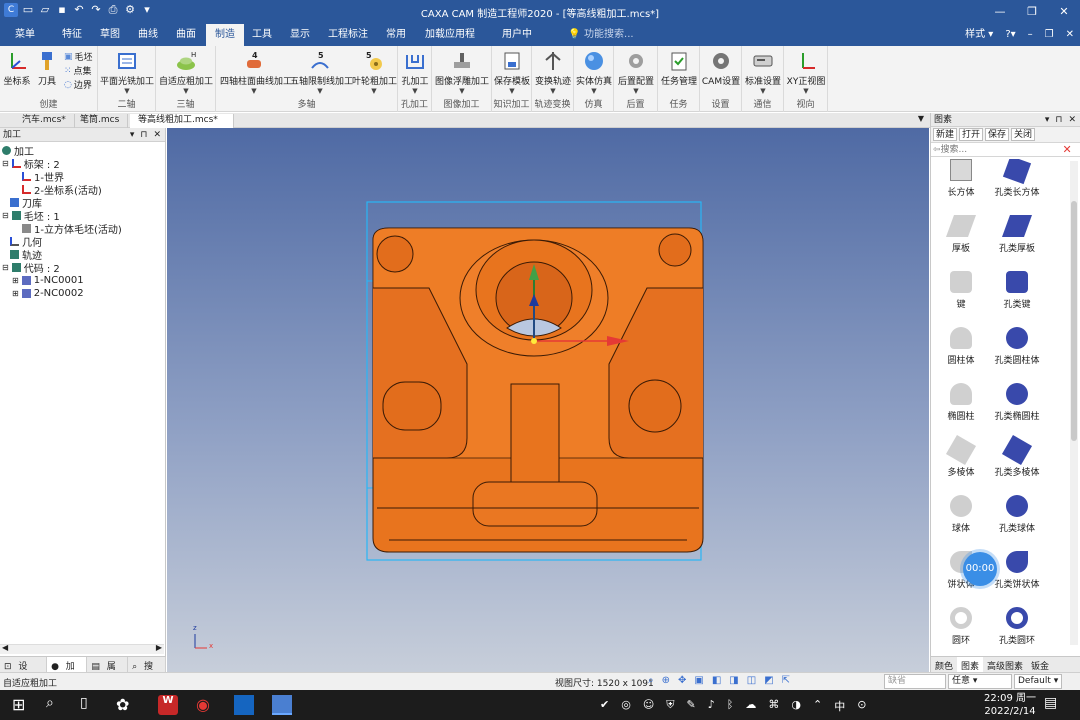 The height and width of the screenshot is (720, 1080). Describe the element at coordinates (517, 43) in the screenshot. I see `tab-user-center: 用户中心` at that location.